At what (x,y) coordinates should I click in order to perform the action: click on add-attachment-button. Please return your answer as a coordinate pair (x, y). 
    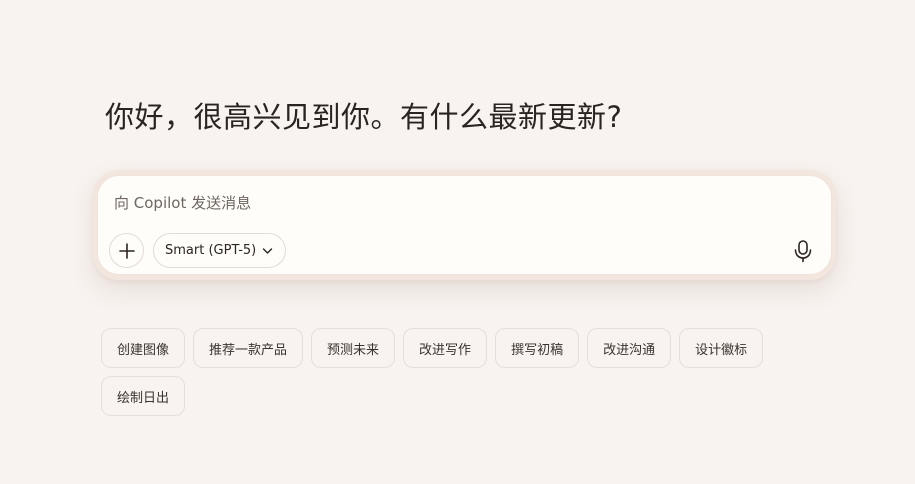
    Looking at the image, I should click on (126, 250).